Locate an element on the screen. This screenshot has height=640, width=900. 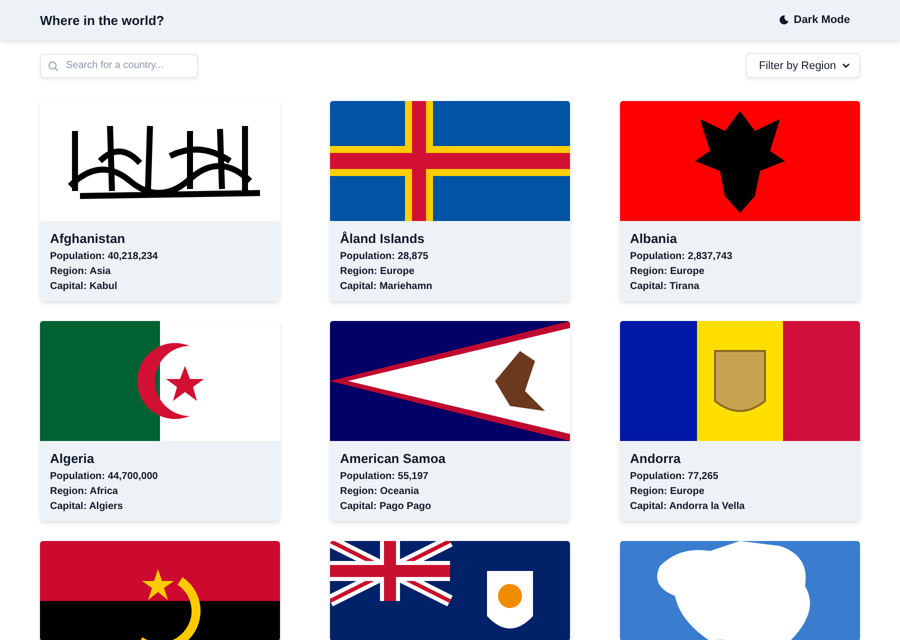
population-text: Population: 2,837,743 is located at coordinates (682, 257).